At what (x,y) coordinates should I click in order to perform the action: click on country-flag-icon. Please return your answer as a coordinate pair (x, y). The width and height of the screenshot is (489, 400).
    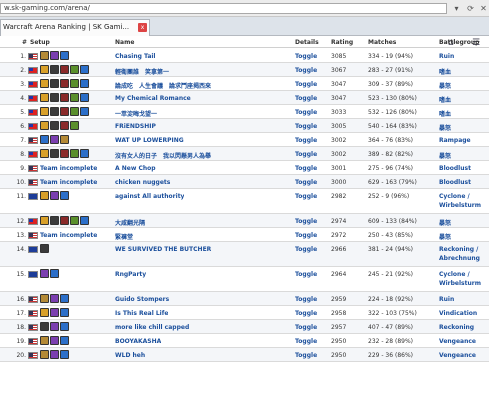
    Looking at the image, I should click on (33, 274).